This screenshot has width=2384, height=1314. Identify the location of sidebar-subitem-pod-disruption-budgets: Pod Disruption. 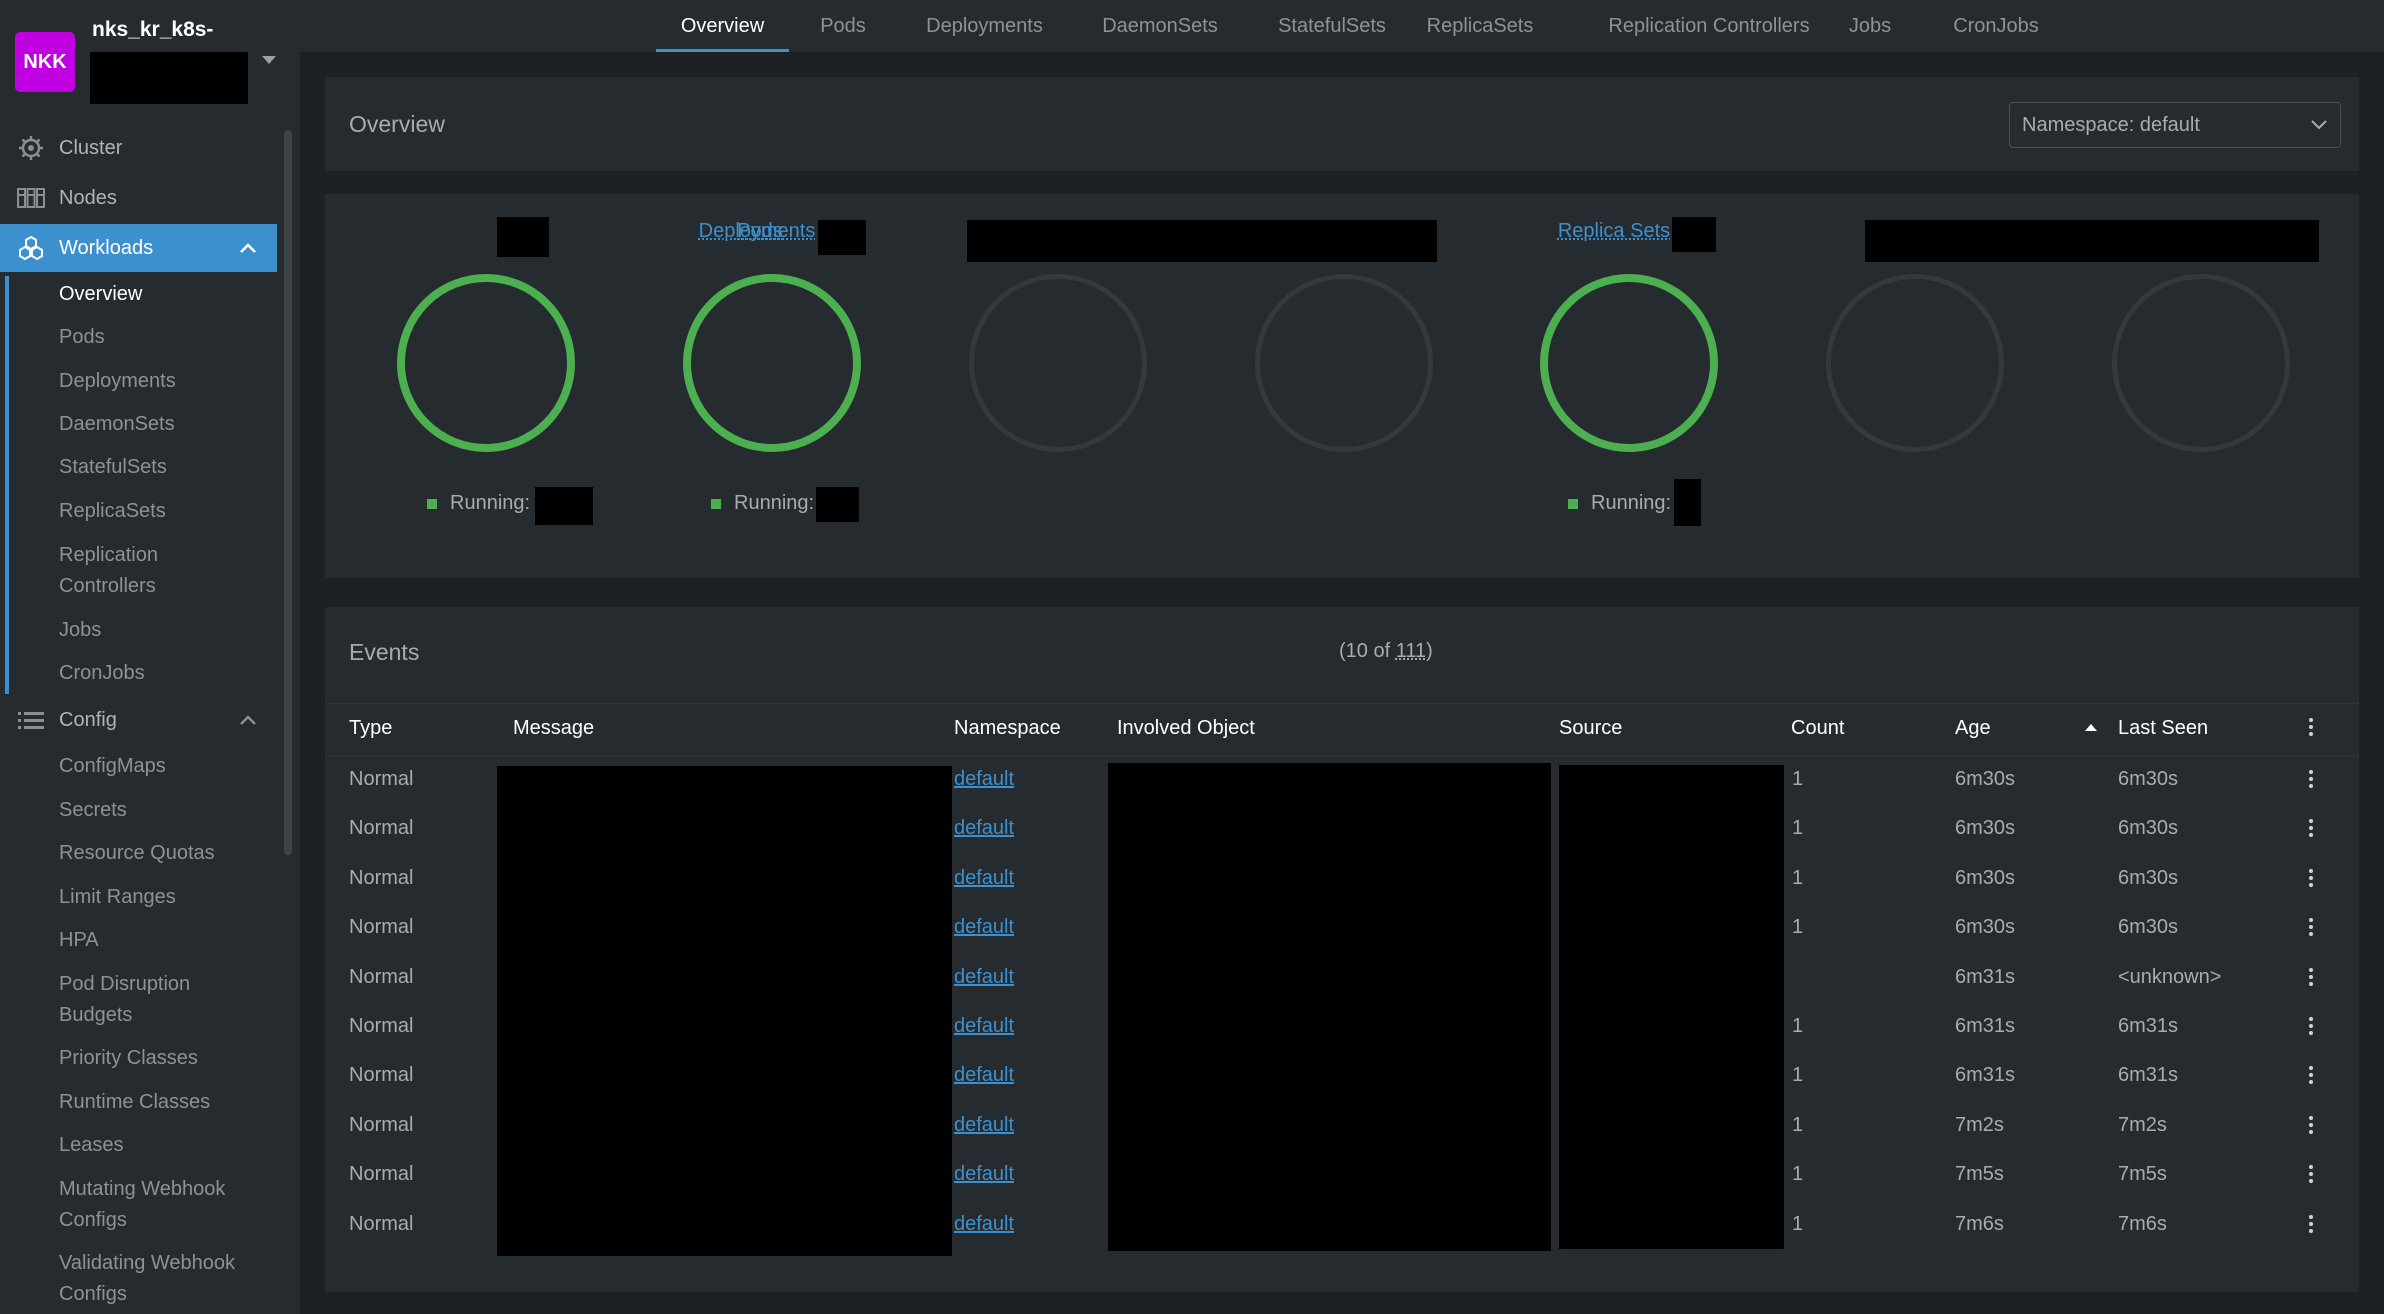
(124, 984).